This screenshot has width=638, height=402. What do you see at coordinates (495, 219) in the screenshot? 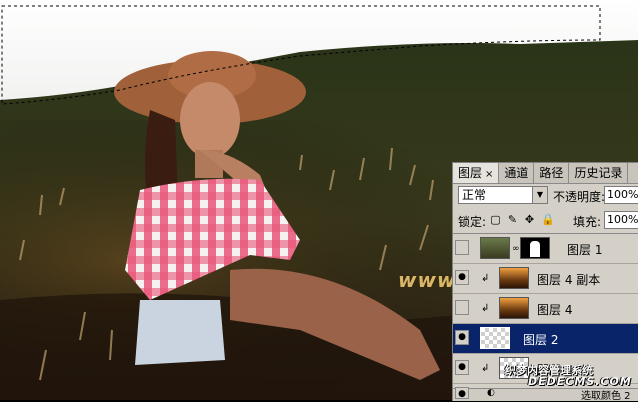
I see `lock-transparent-icon: ▢` at bounding box center [495, 219].